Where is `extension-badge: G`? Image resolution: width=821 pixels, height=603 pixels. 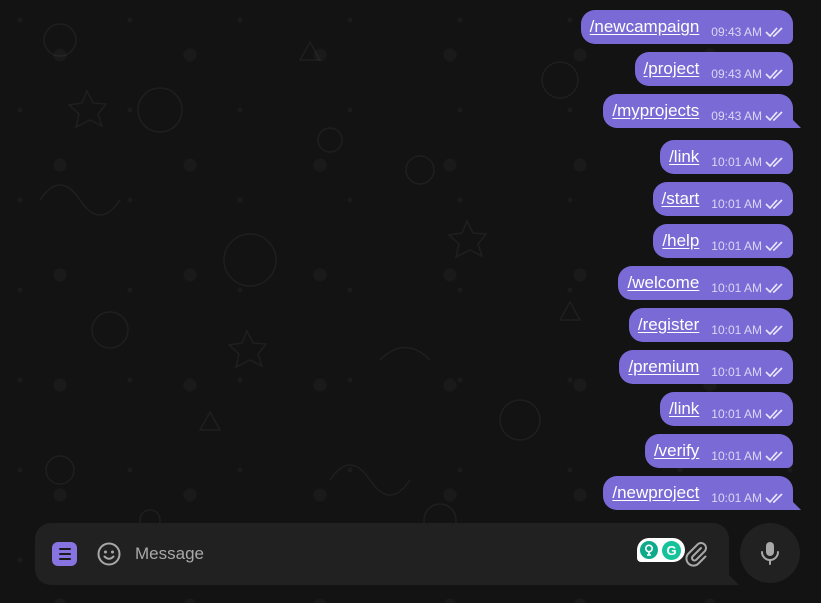 extension-badge: G is located at coordinates (661, 550).